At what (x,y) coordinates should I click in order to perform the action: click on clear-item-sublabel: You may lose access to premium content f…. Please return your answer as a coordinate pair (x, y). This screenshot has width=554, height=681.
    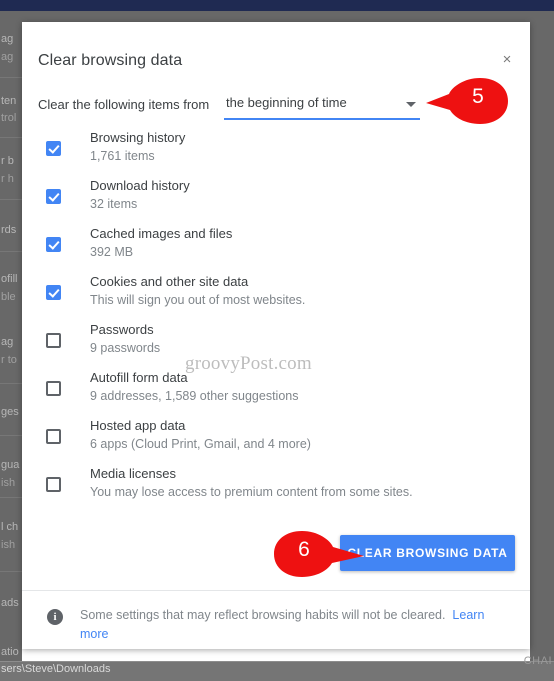
    Looking at the image, I should click on (251, 492).